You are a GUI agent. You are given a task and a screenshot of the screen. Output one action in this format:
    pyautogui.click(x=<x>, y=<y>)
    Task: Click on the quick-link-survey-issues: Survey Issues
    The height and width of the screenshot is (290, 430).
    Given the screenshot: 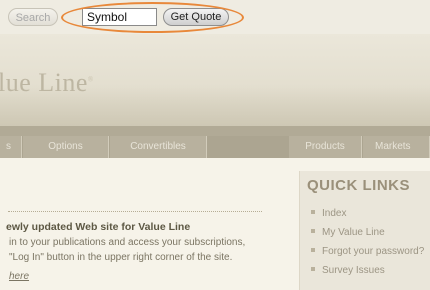 What is the action you would take?
    pyautogui.click(x=348, y=270)
    